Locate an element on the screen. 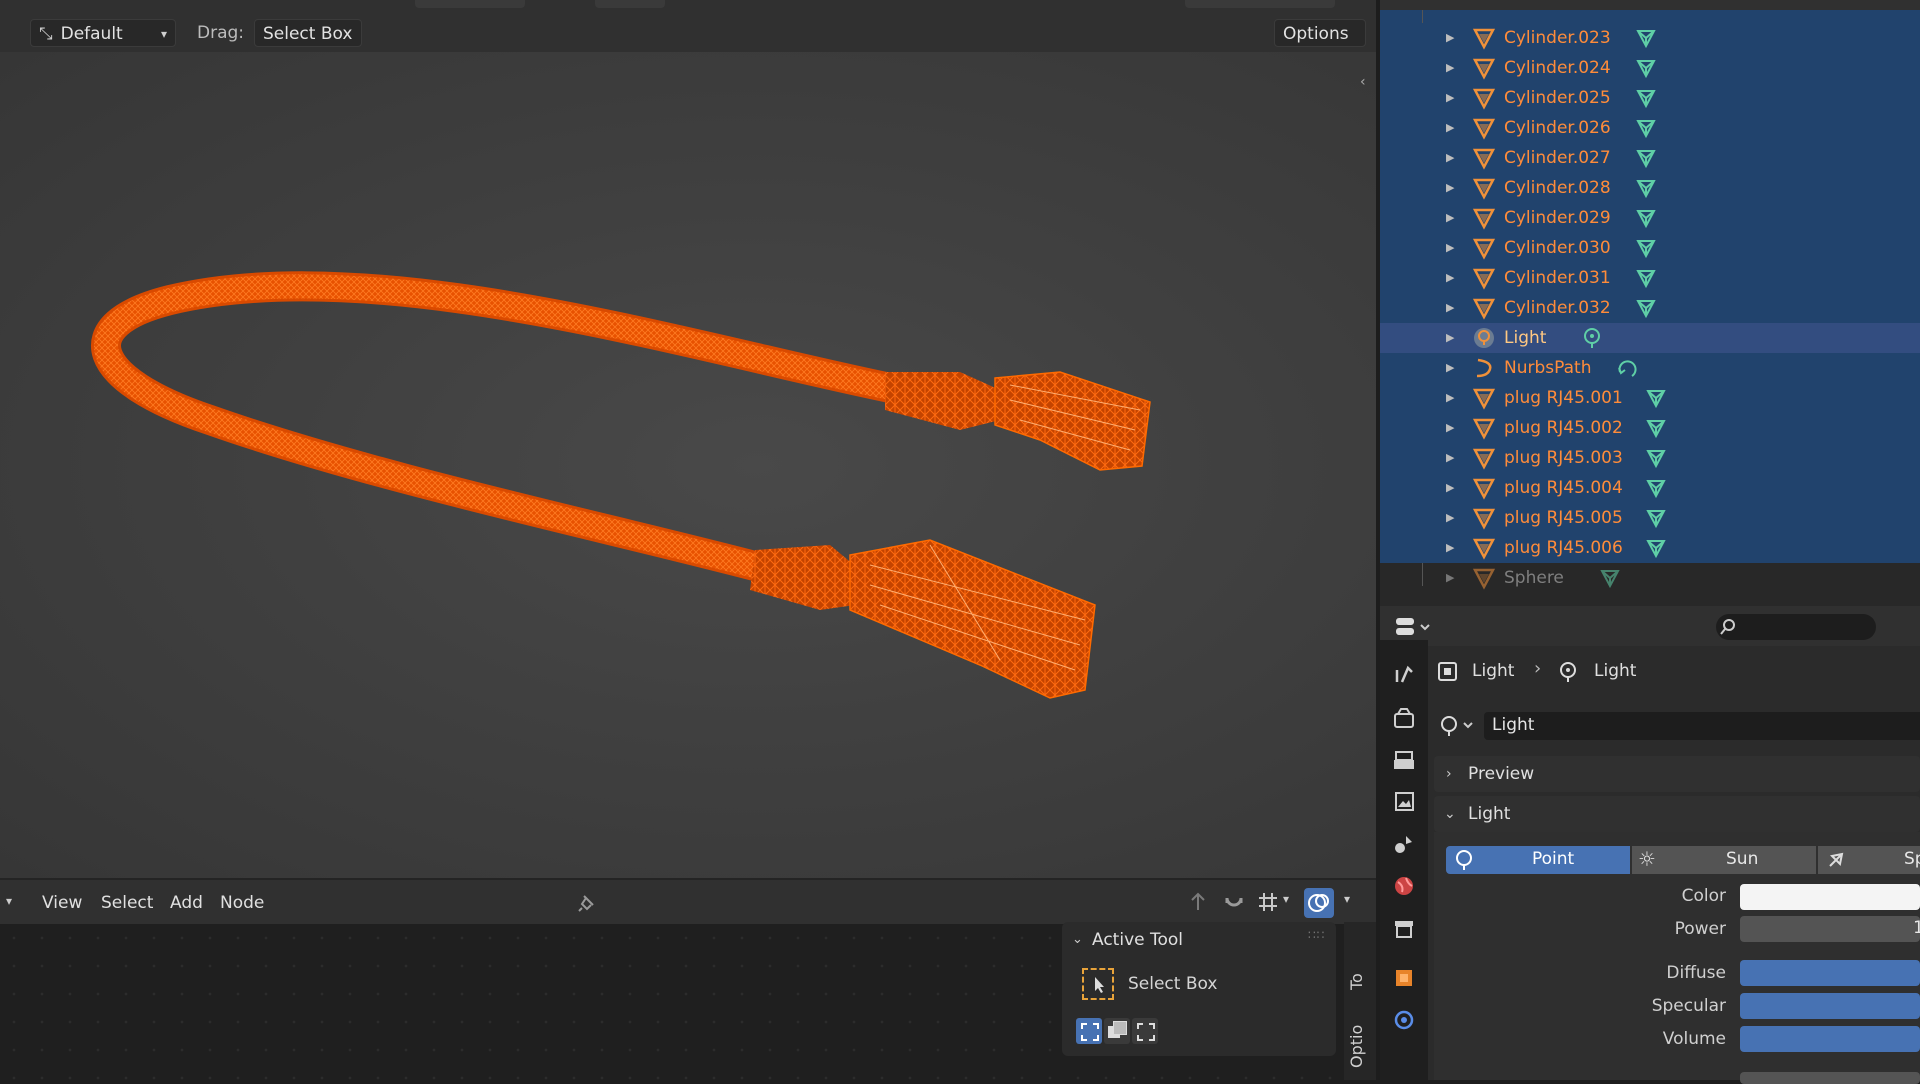 This screenshot has width=1920, height=1084. outliner-row: ▶ Cylinder.025 is located at coordinates (1650, 98).